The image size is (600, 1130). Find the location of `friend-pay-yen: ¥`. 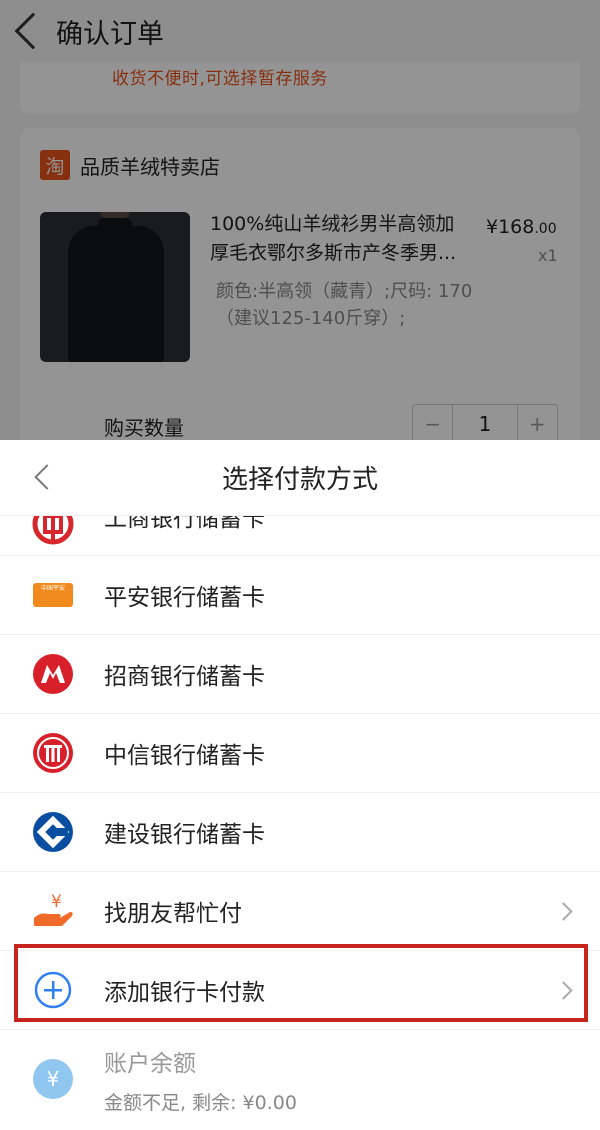

friend-pay-yen: ¥ is located at coordinates (56, 902).